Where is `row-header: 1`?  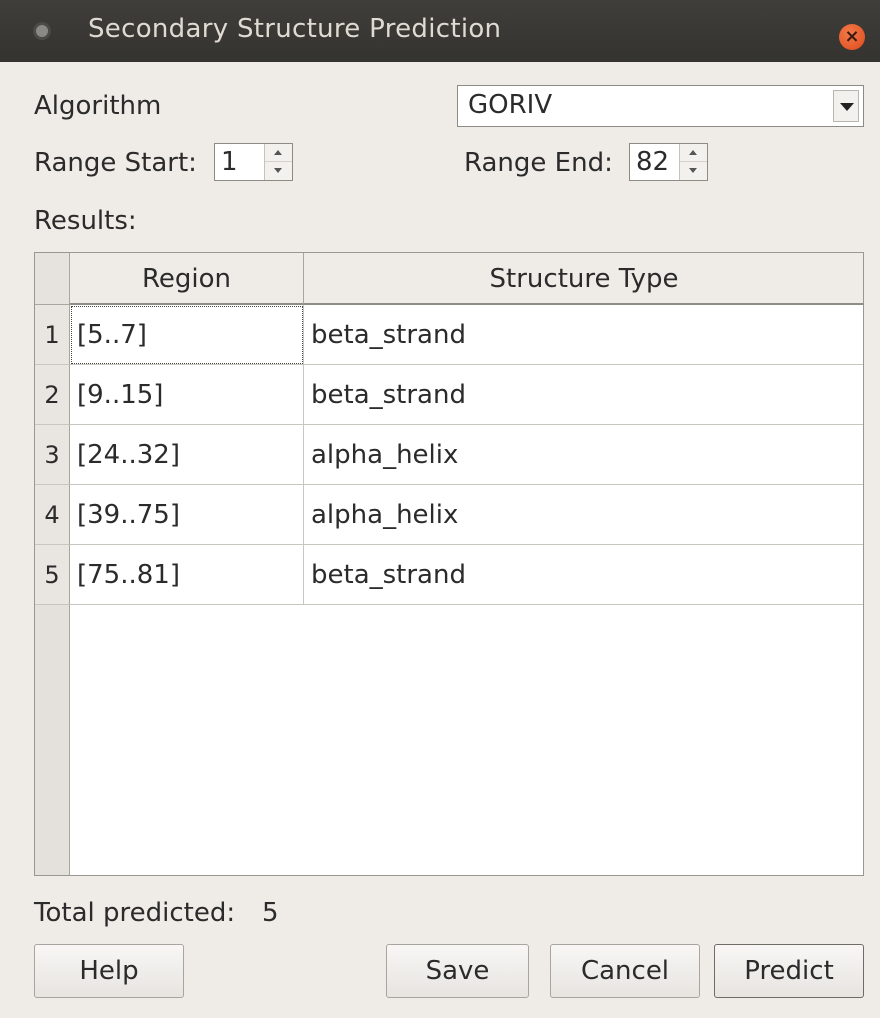
row-header: 1 is located at coordinates (52, 335).